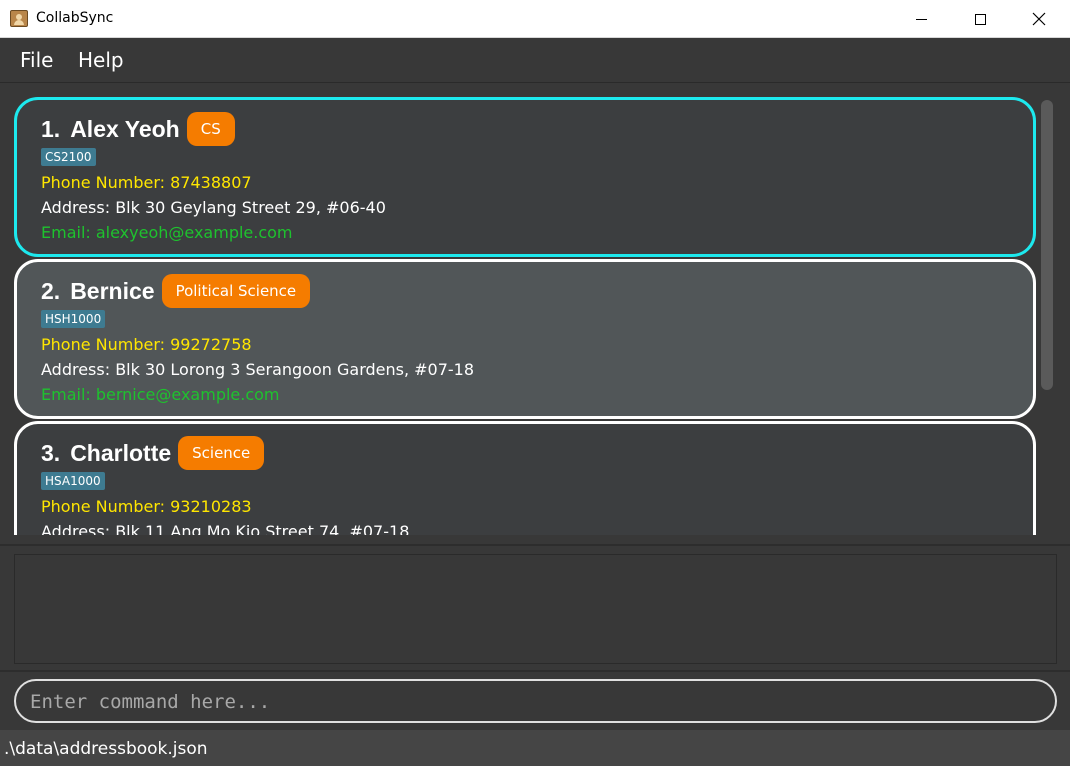 This screenshot has height=766, width=1070. What do you see at coordinates (236, 291) in the screenshot?
I see `major-tag: Political Science` at bounding box center [236, 291].